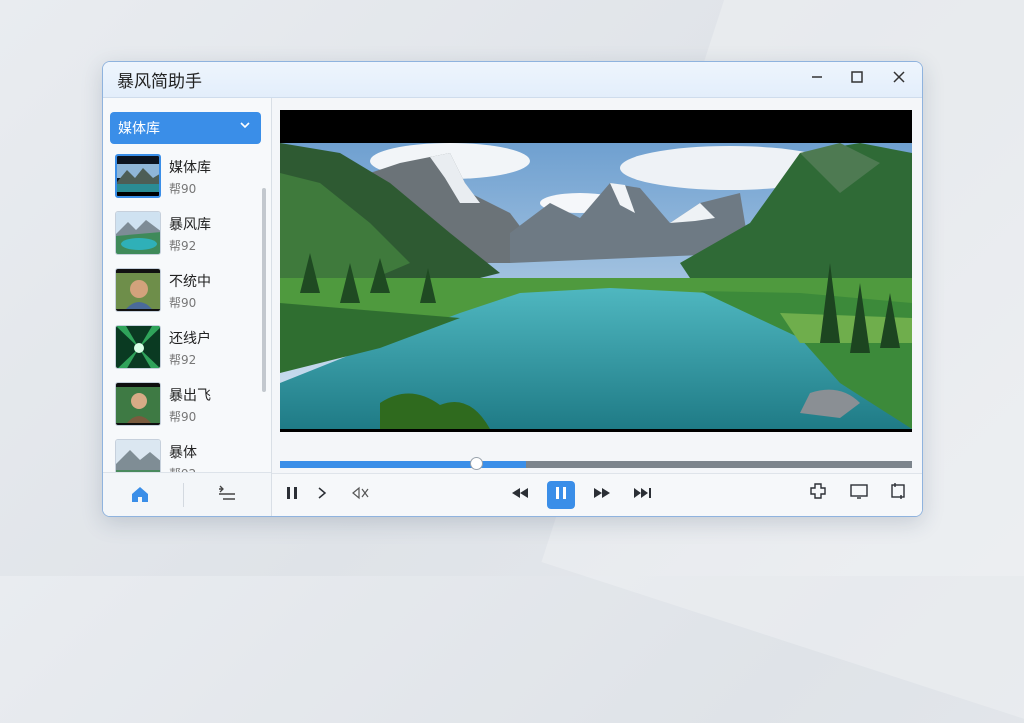  What do you see at coordinates (190, 339) in the screenshot?
I see `item-name: 还线户` at bounding box center [190, 339].